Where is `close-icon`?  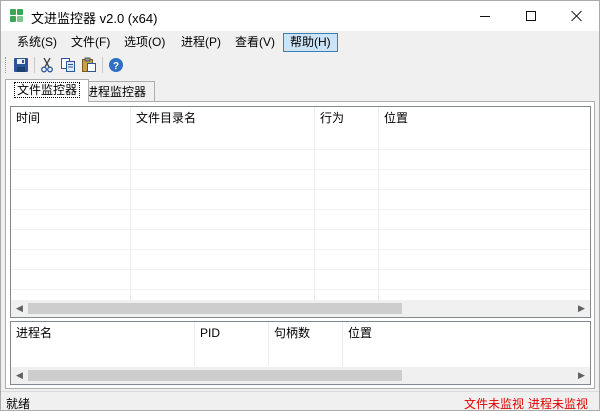
close-icon is located at coordinates (577, 16).